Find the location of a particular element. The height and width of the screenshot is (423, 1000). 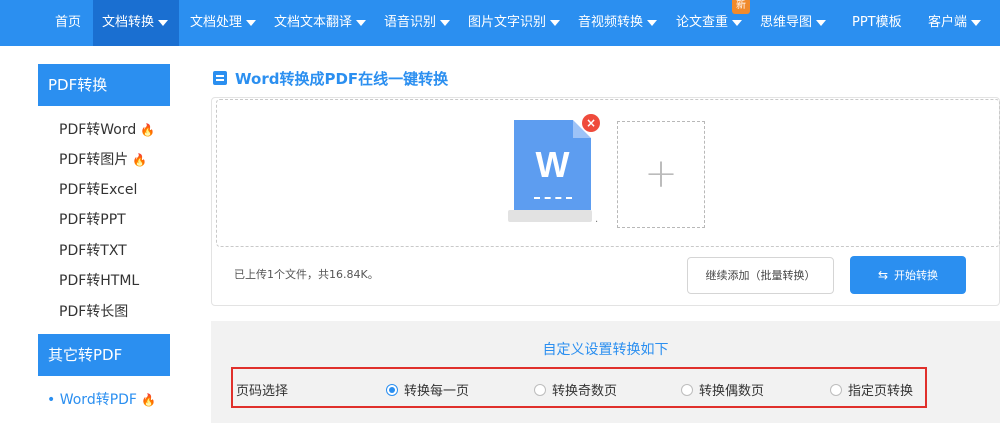

word-file-icon: W is located at coordinates (552, 165).